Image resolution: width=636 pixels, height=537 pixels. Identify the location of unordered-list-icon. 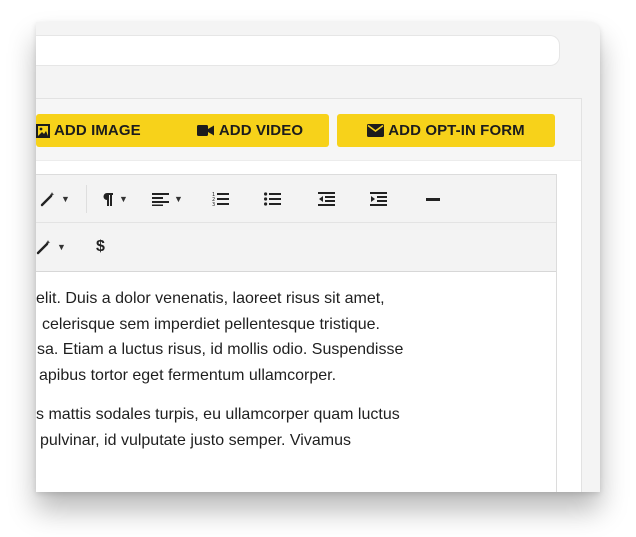
(272, 199).